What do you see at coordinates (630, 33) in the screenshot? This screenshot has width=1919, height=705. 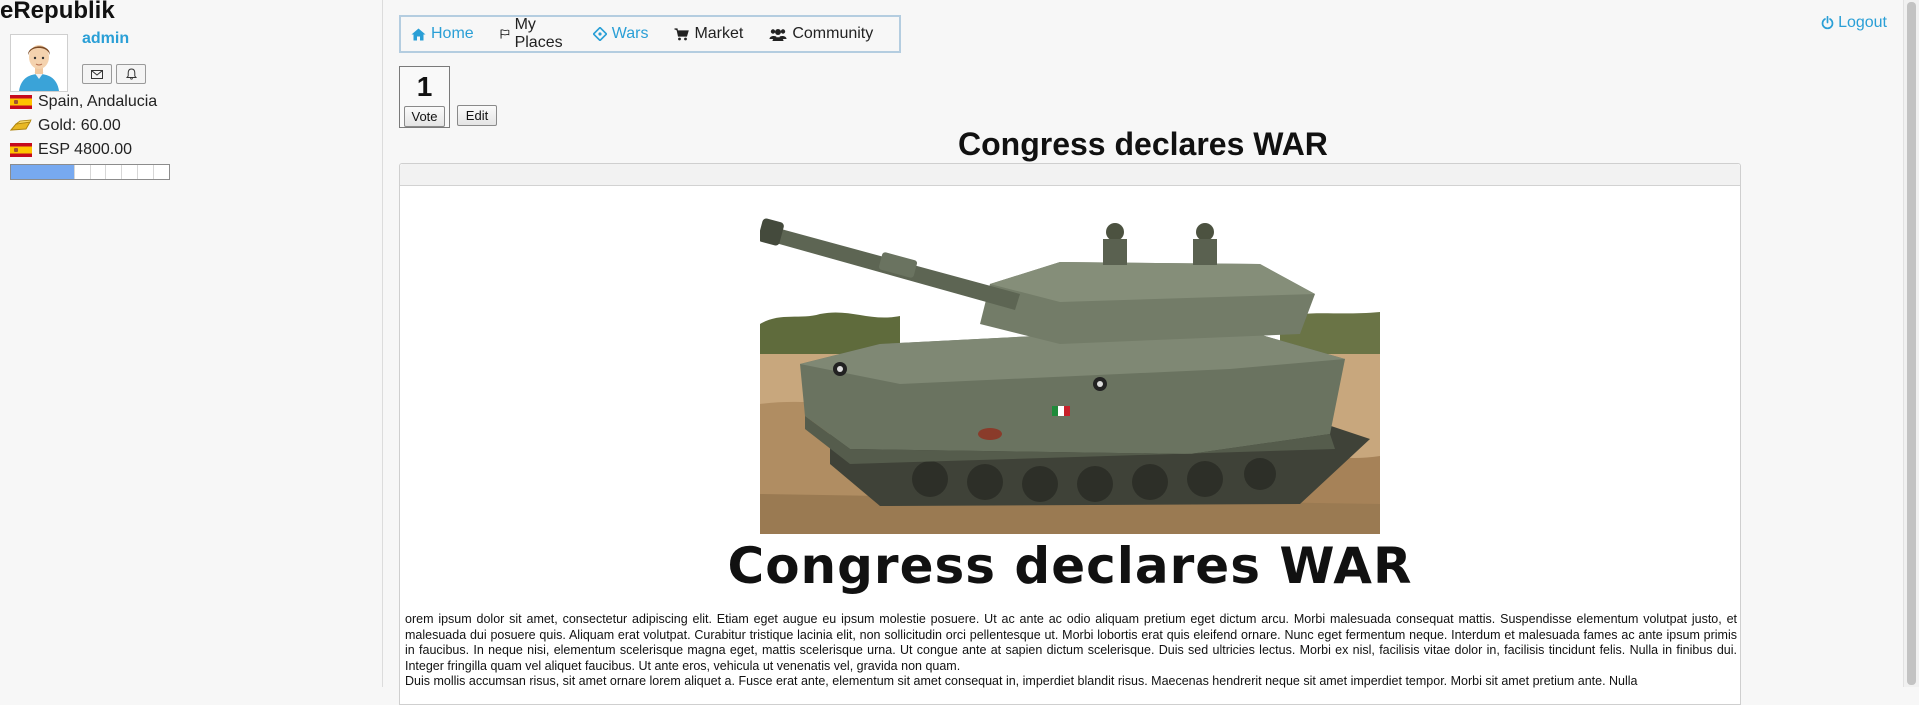 I see `nav-wars-label: Wars` at bounding box center [630, 33].